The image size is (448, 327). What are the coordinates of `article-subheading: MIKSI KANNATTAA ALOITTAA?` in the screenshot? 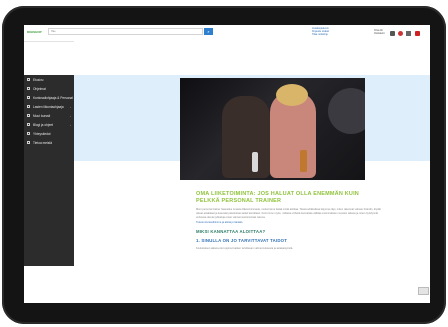 It's located at (231, 231).